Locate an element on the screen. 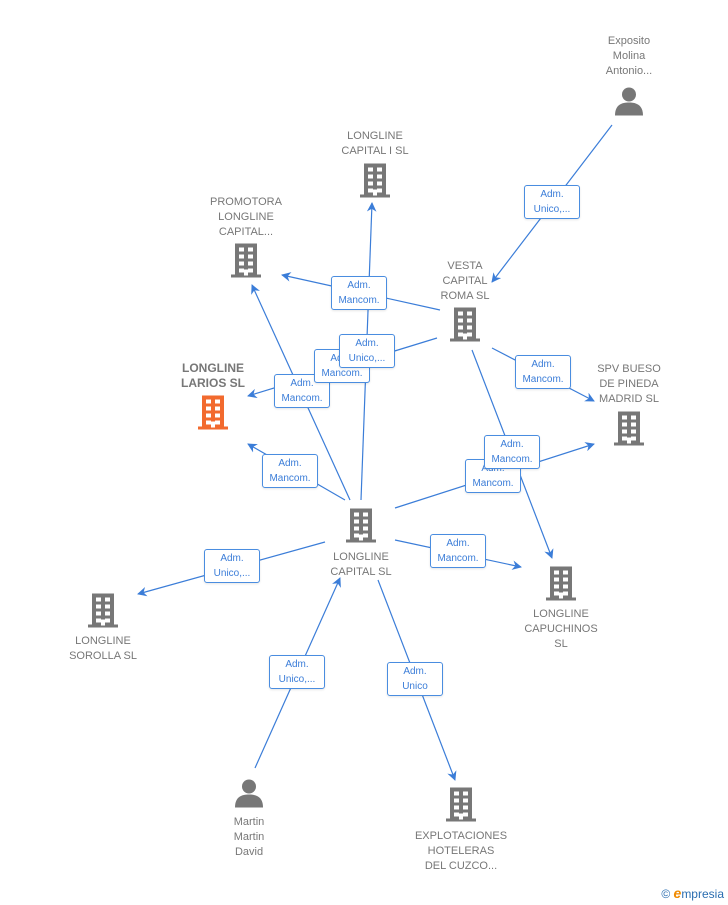 This screenshot has height=905, width=728. node-label-martin: Martin Martin David is located at coordinates (249, 837).